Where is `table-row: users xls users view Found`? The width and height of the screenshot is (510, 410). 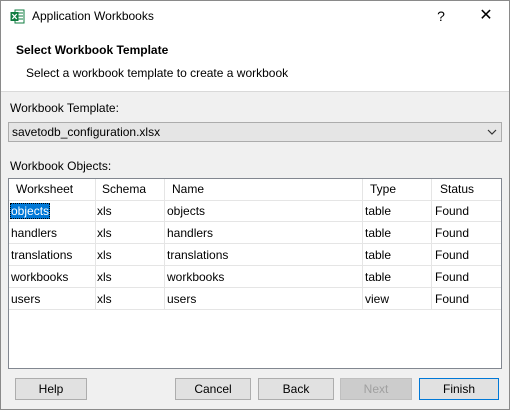 table-row: users xls users view Found is located at coordinates (255, 299).